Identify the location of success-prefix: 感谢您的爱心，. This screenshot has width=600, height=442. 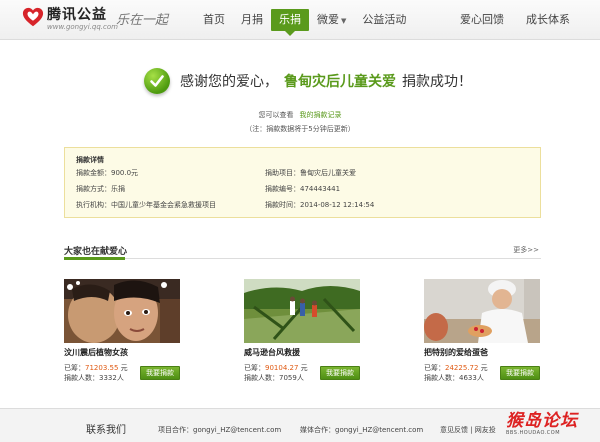
(229, 82).